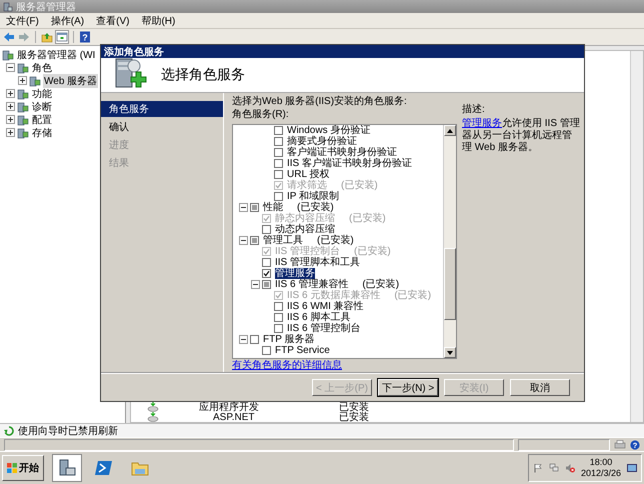  I want to click on console-icon, so click(62, 37).